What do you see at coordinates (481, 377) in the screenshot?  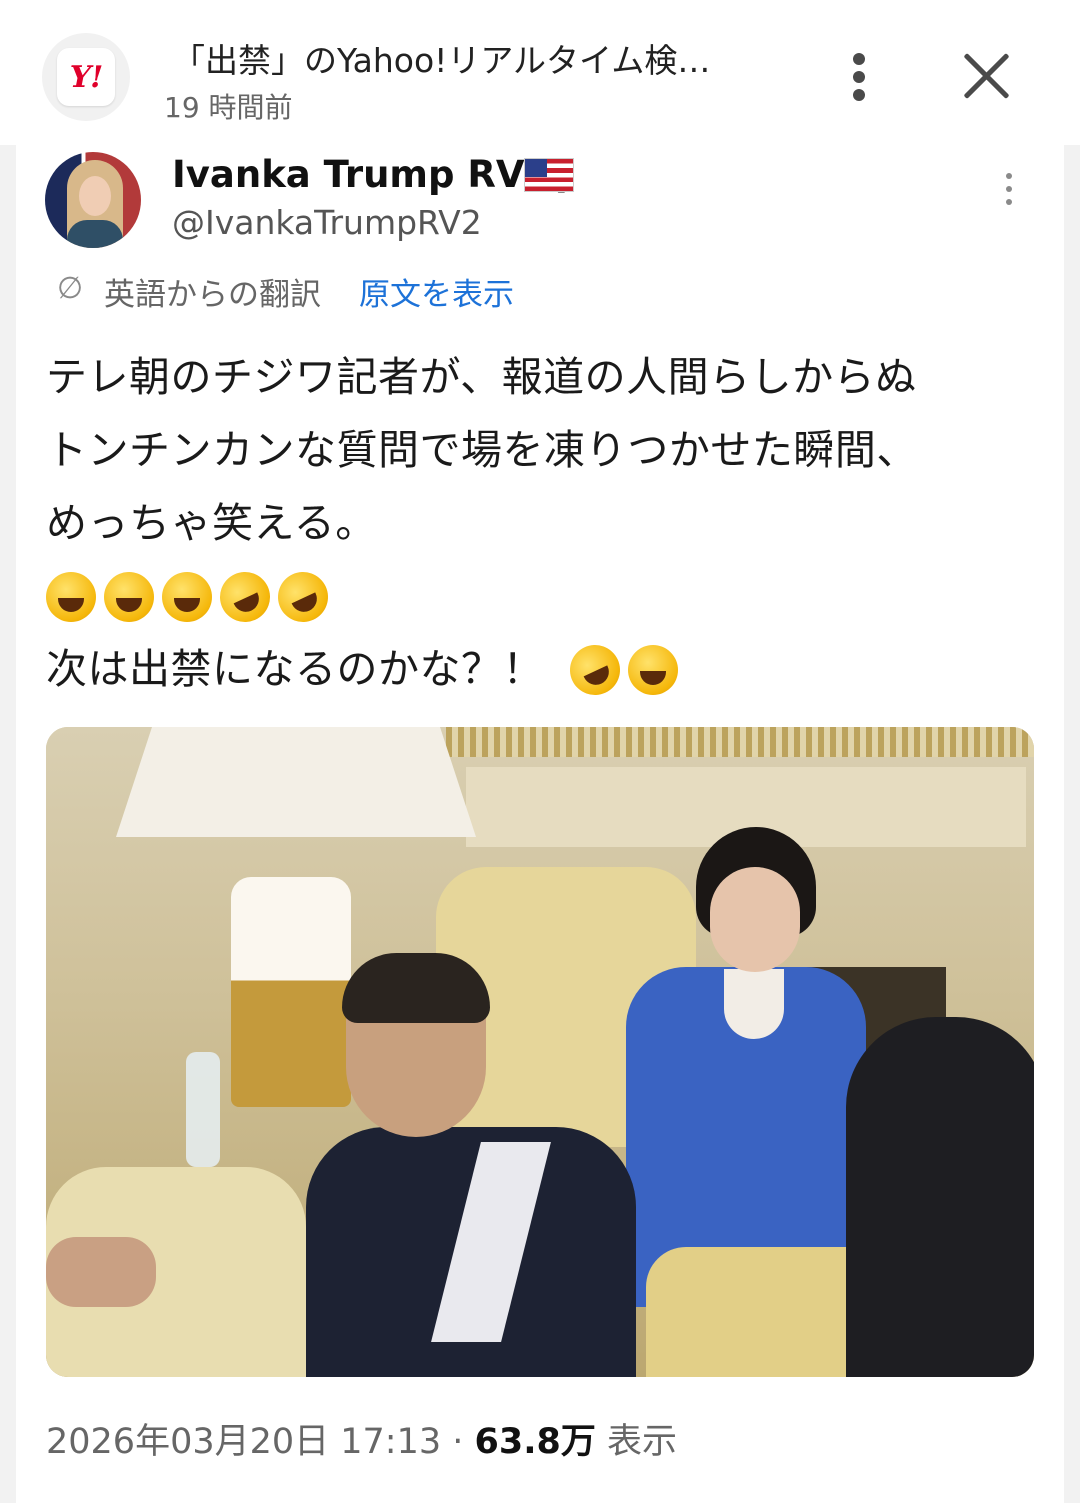 I see `tweet-line: テレ朝のチジワ記者が、報道の人間らしからぬ` at bounding box center [481, 377].